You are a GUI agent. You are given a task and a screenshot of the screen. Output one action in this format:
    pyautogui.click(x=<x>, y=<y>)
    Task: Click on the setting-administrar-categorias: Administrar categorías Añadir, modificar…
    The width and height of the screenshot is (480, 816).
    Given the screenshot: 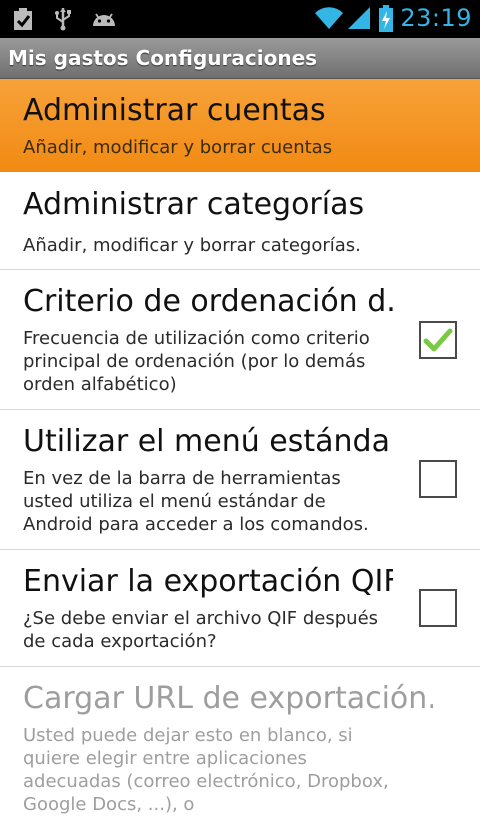 What is the action you would take?
    pyautogui.click(x=240, y=221)
    